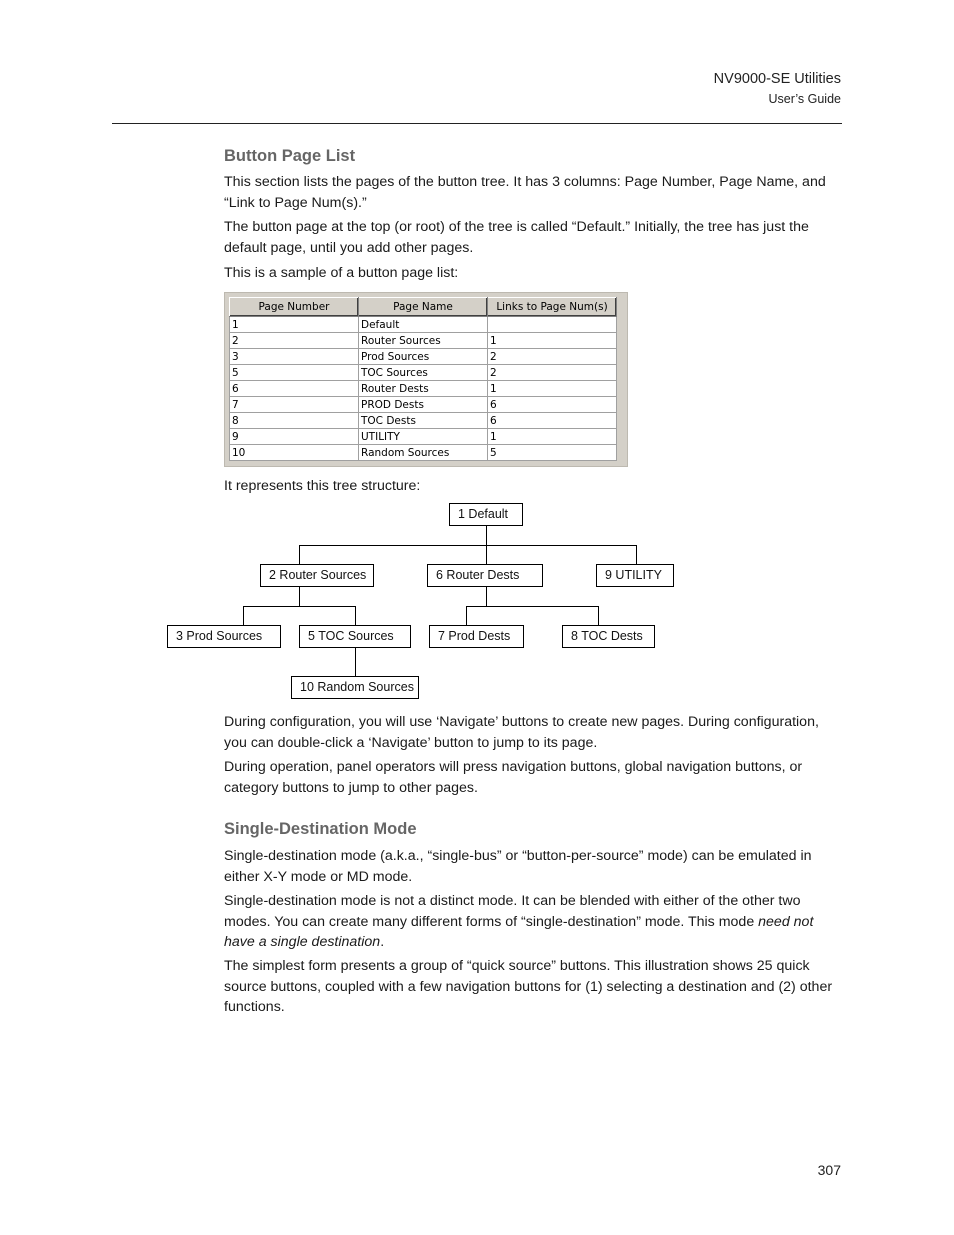  I want to click on column-header-links: Links to Page Num(s), so click(552, 307).